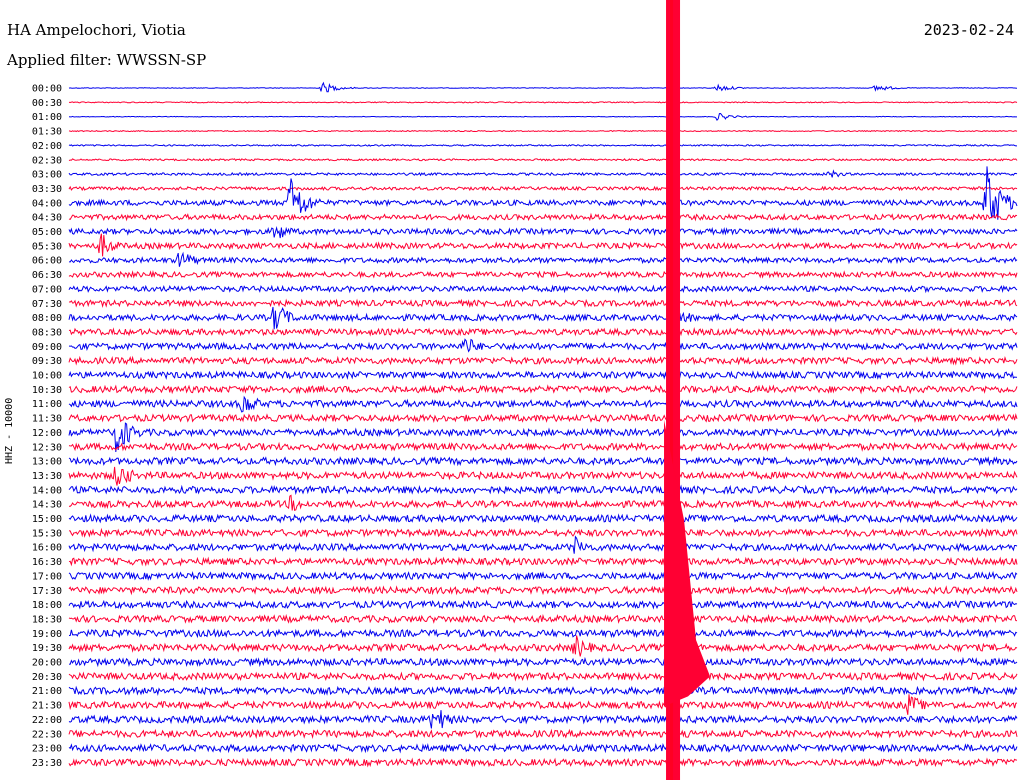 This screenshot has height=780, width=1024. Describe the element at coordinates (47, 160) in the screenshot. I see `time-tick-label: 02:30` at that location.